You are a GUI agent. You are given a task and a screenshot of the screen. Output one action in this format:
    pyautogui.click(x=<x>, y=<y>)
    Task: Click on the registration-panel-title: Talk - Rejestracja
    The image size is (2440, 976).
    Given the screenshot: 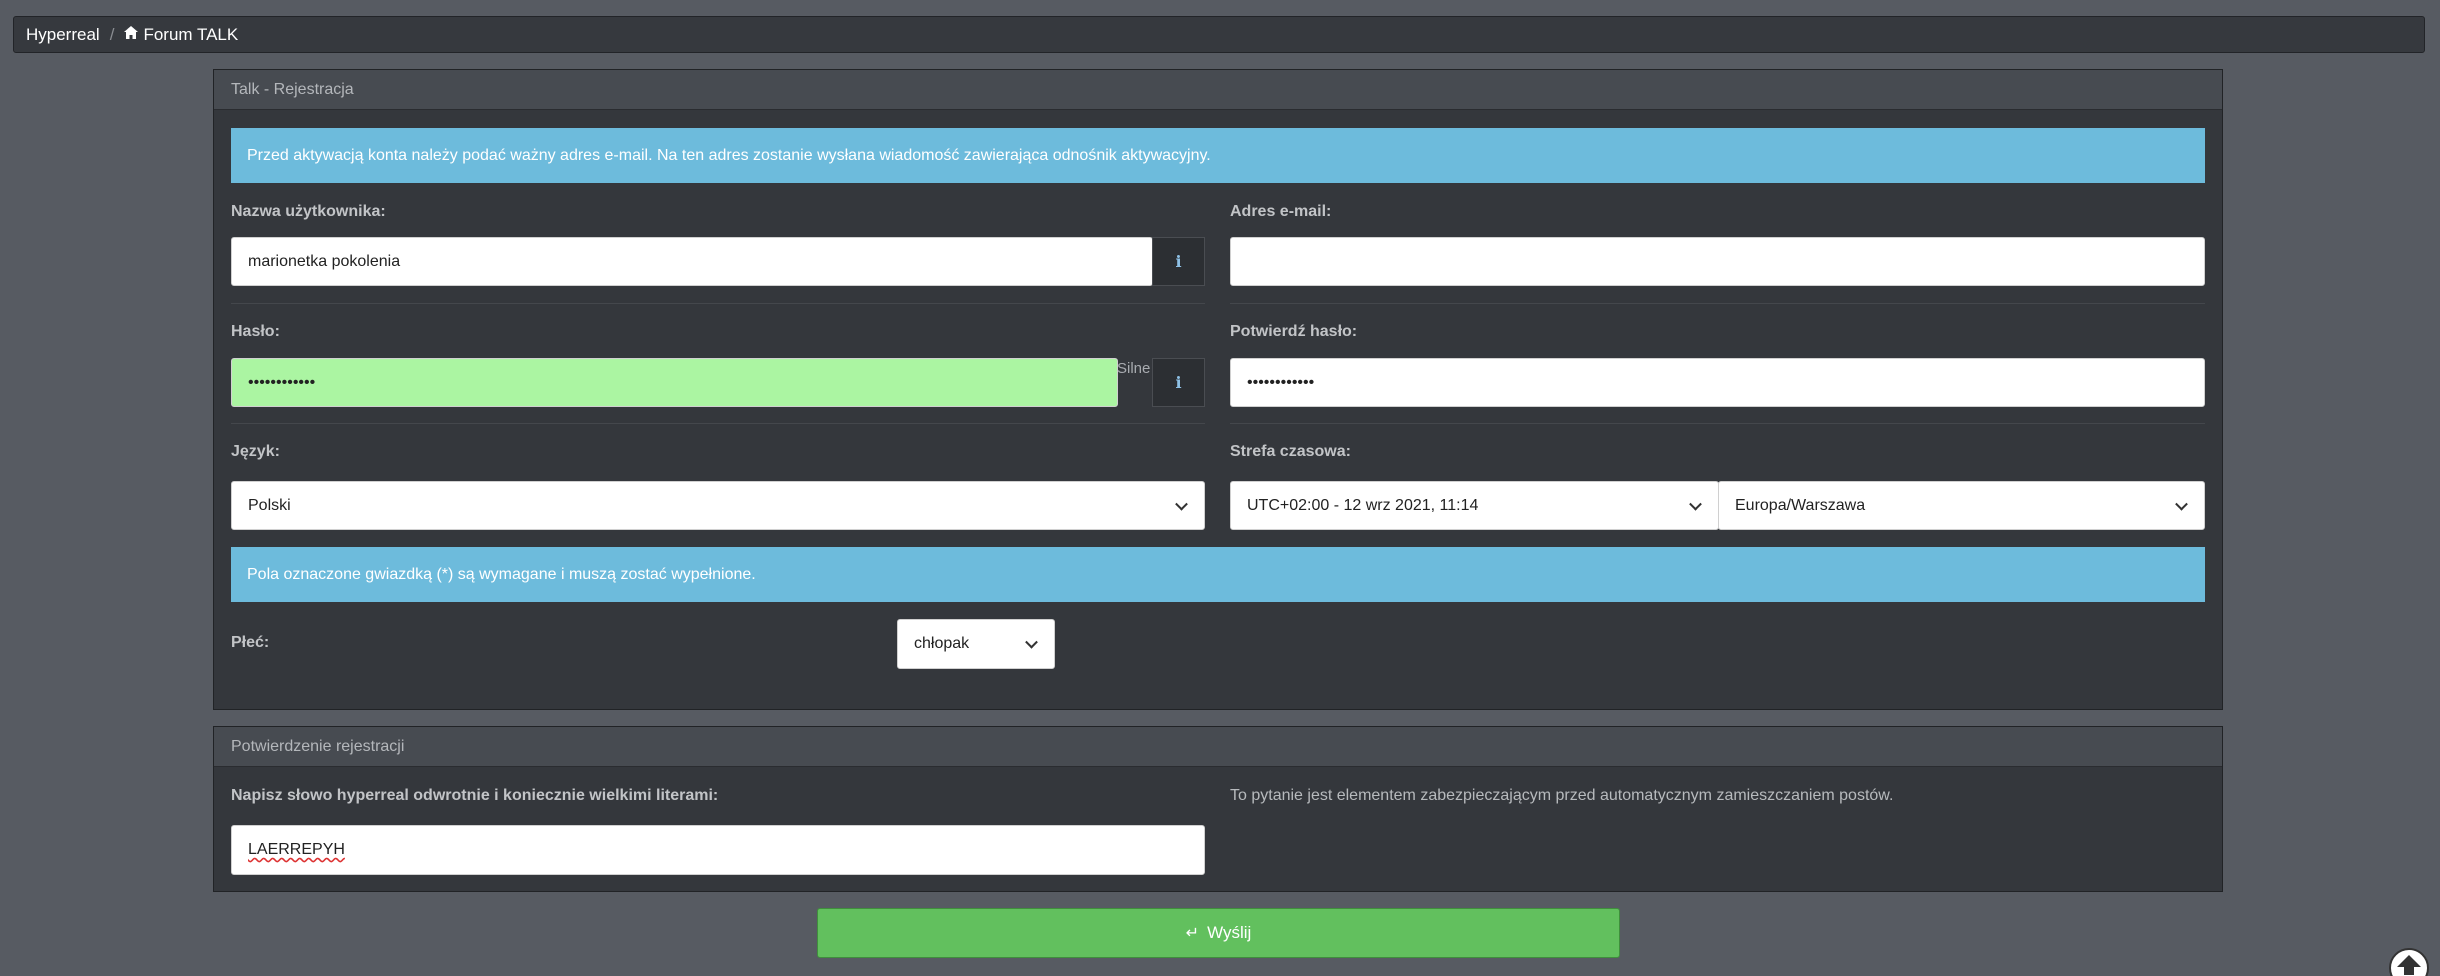 What is the action you would take?
    pyautogui.click(x=1218, y=90)
    